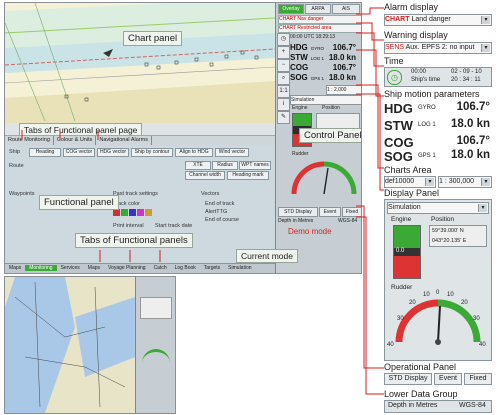 The height and width of the screenshot is (415, 502). Describe the element at coordinates (458, 236) in the screenshot. I see `position-box: 59°39.000' N 043°20.135' E` at that location.